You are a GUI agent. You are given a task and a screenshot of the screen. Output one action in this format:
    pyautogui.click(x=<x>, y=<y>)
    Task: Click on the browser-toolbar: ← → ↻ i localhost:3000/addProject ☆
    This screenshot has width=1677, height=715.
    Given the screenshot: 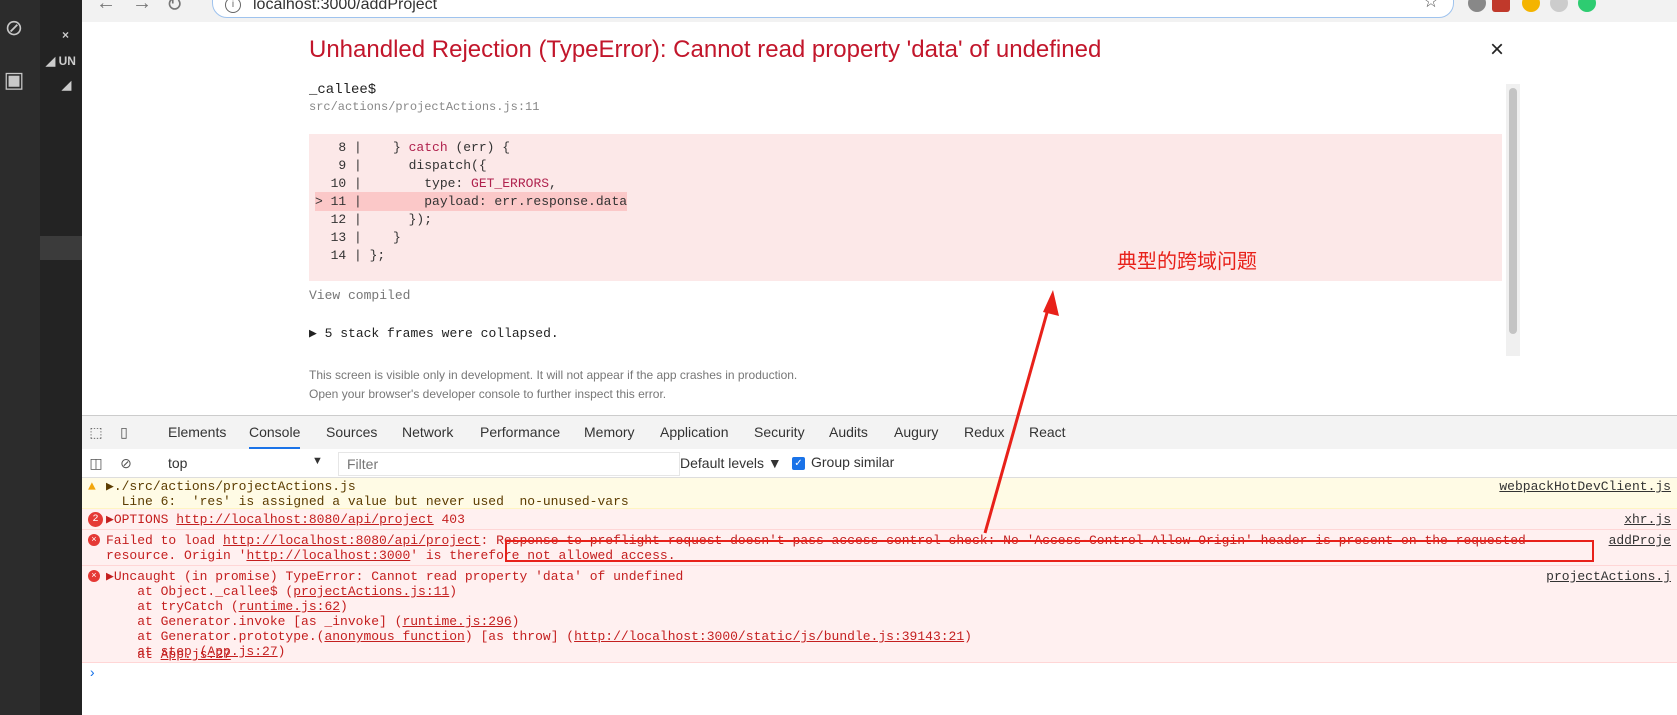 What is the action you would take?
    pyautogui.click(x=879, y=11)
    